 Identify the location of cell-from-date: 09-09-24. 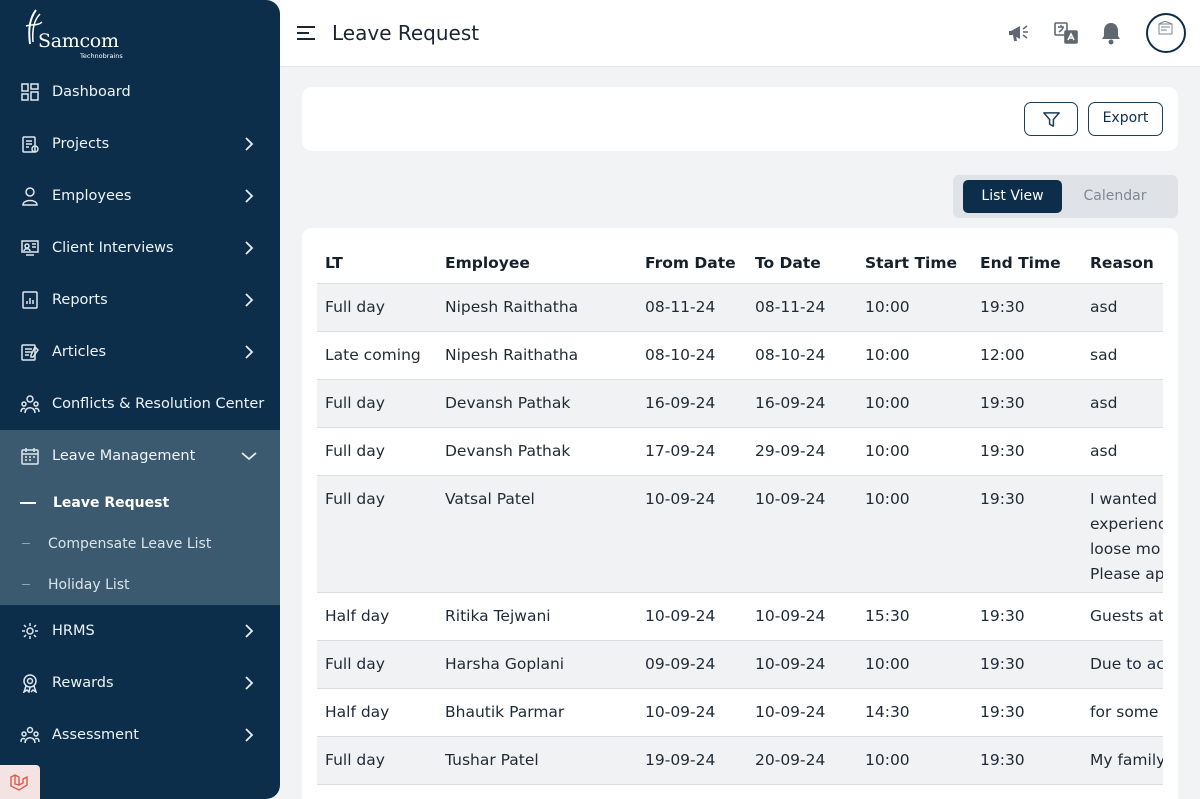
(680, 664).